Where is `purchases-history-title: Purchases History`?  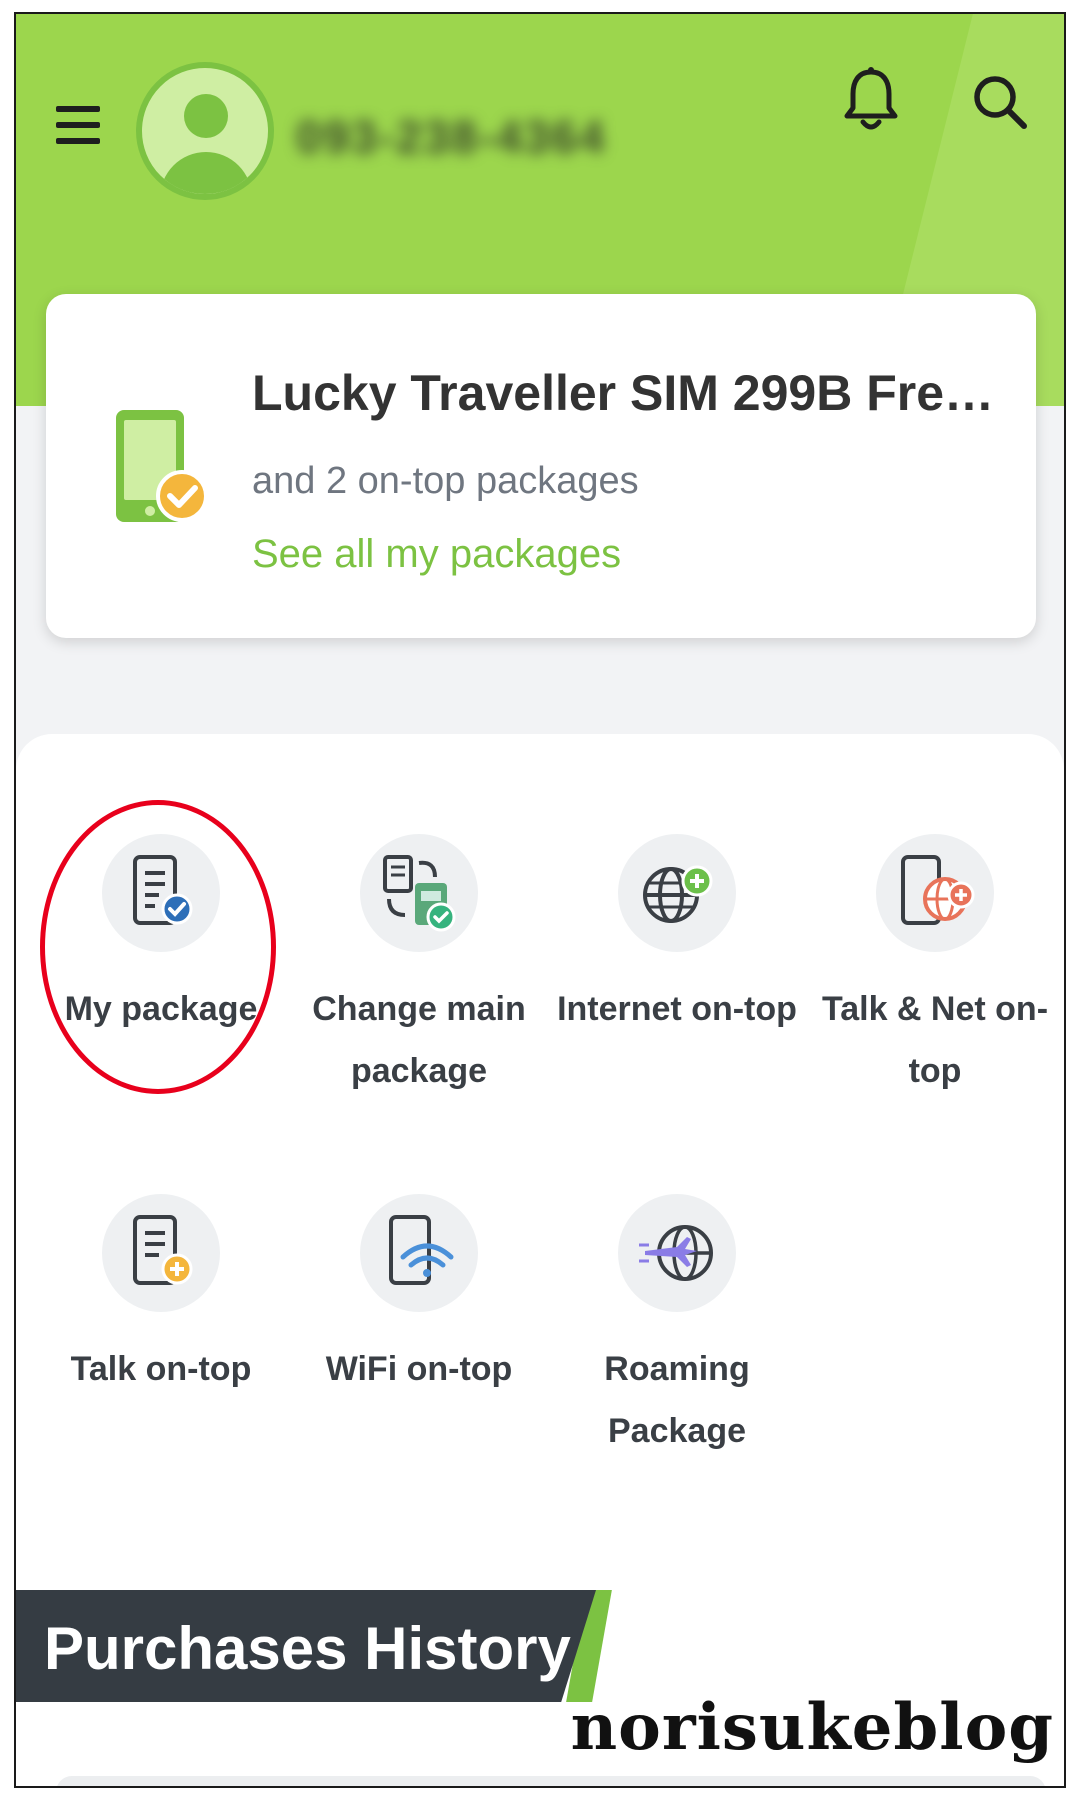 purchases-history-title: Purchases History is located at coordinates (307, 1648).